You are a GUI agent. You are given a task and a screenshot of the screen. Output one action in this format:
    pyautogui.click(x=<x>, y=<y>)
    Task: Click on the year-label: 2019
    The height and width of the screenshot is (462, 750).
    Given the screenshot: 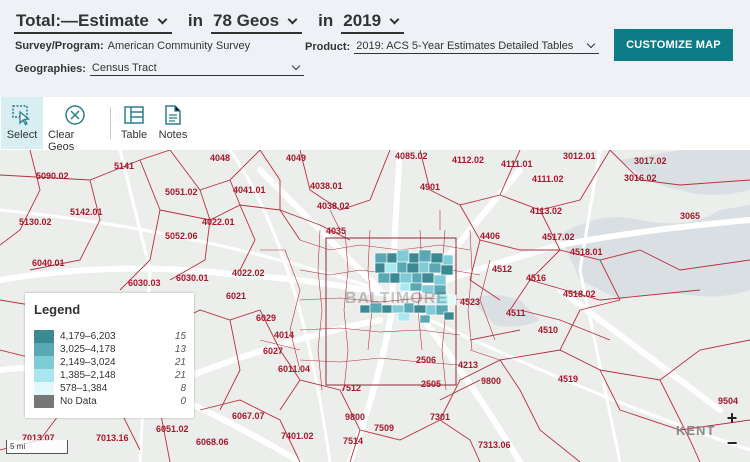 What is the action you would take?
    pyautogui.click(x=362, y=20)
    